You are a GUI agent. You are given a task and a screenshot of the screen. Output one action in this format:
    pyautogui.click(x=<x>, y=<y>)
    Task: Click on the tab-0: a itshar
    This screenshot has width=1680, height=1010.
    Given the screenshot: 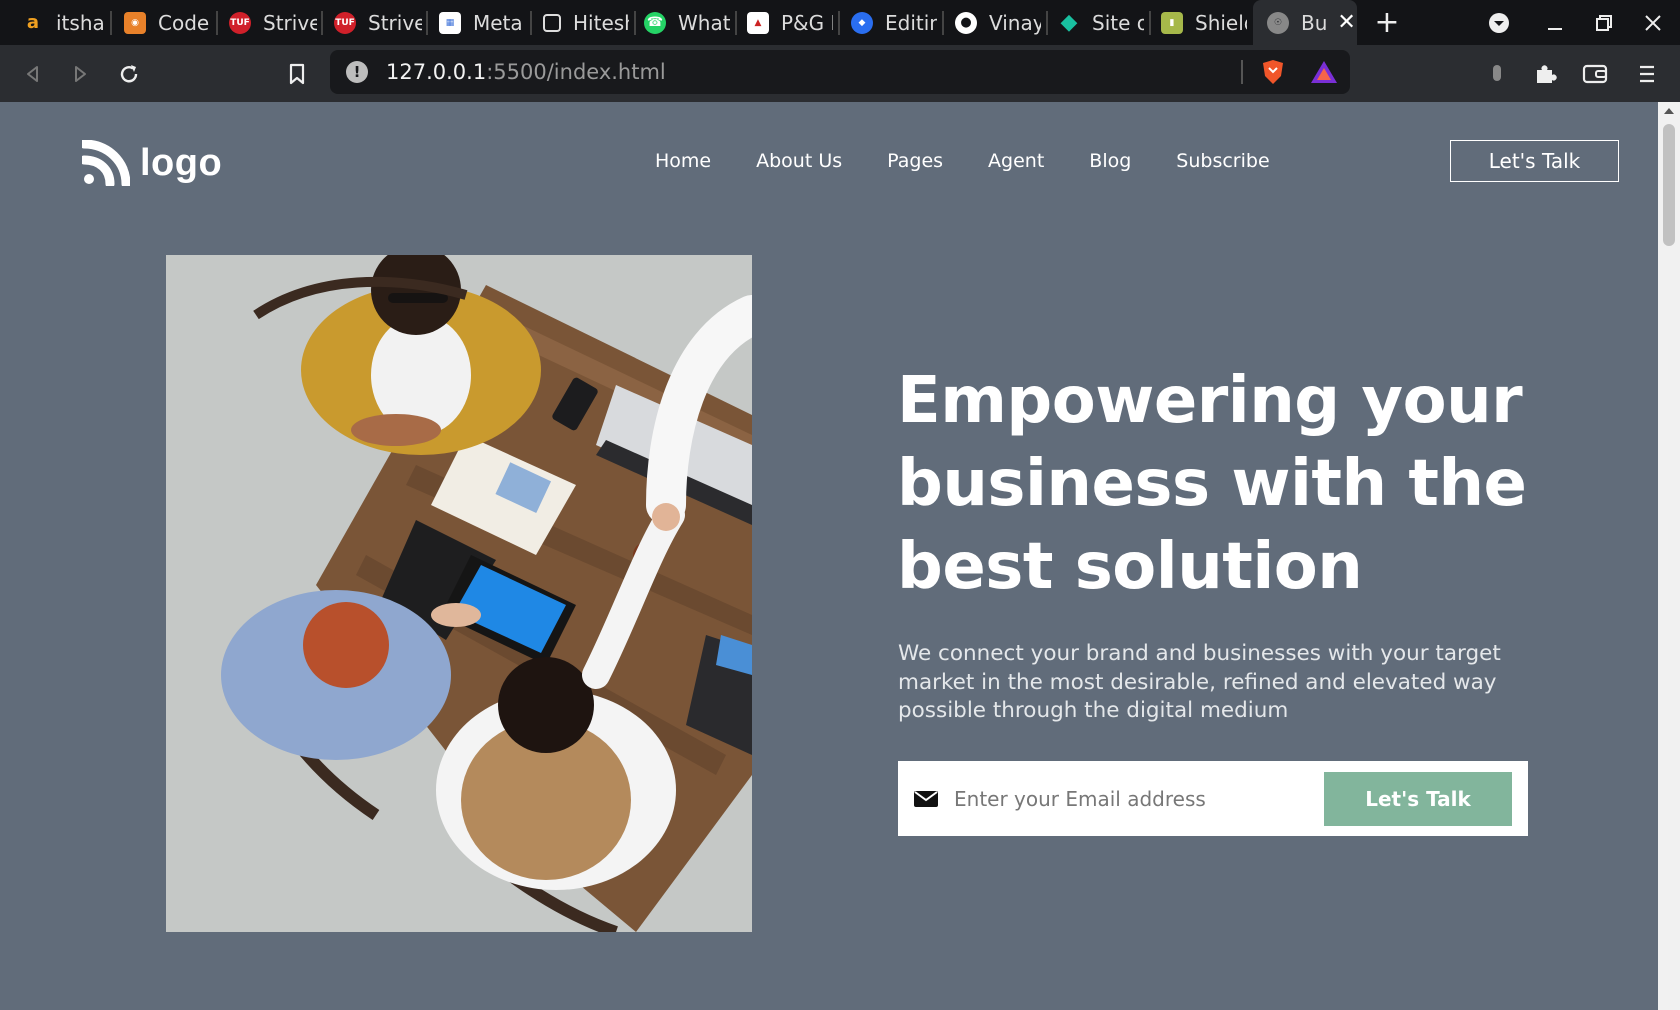 What is the action you would take?
    pyautogui.click(x=63, y=22)
    